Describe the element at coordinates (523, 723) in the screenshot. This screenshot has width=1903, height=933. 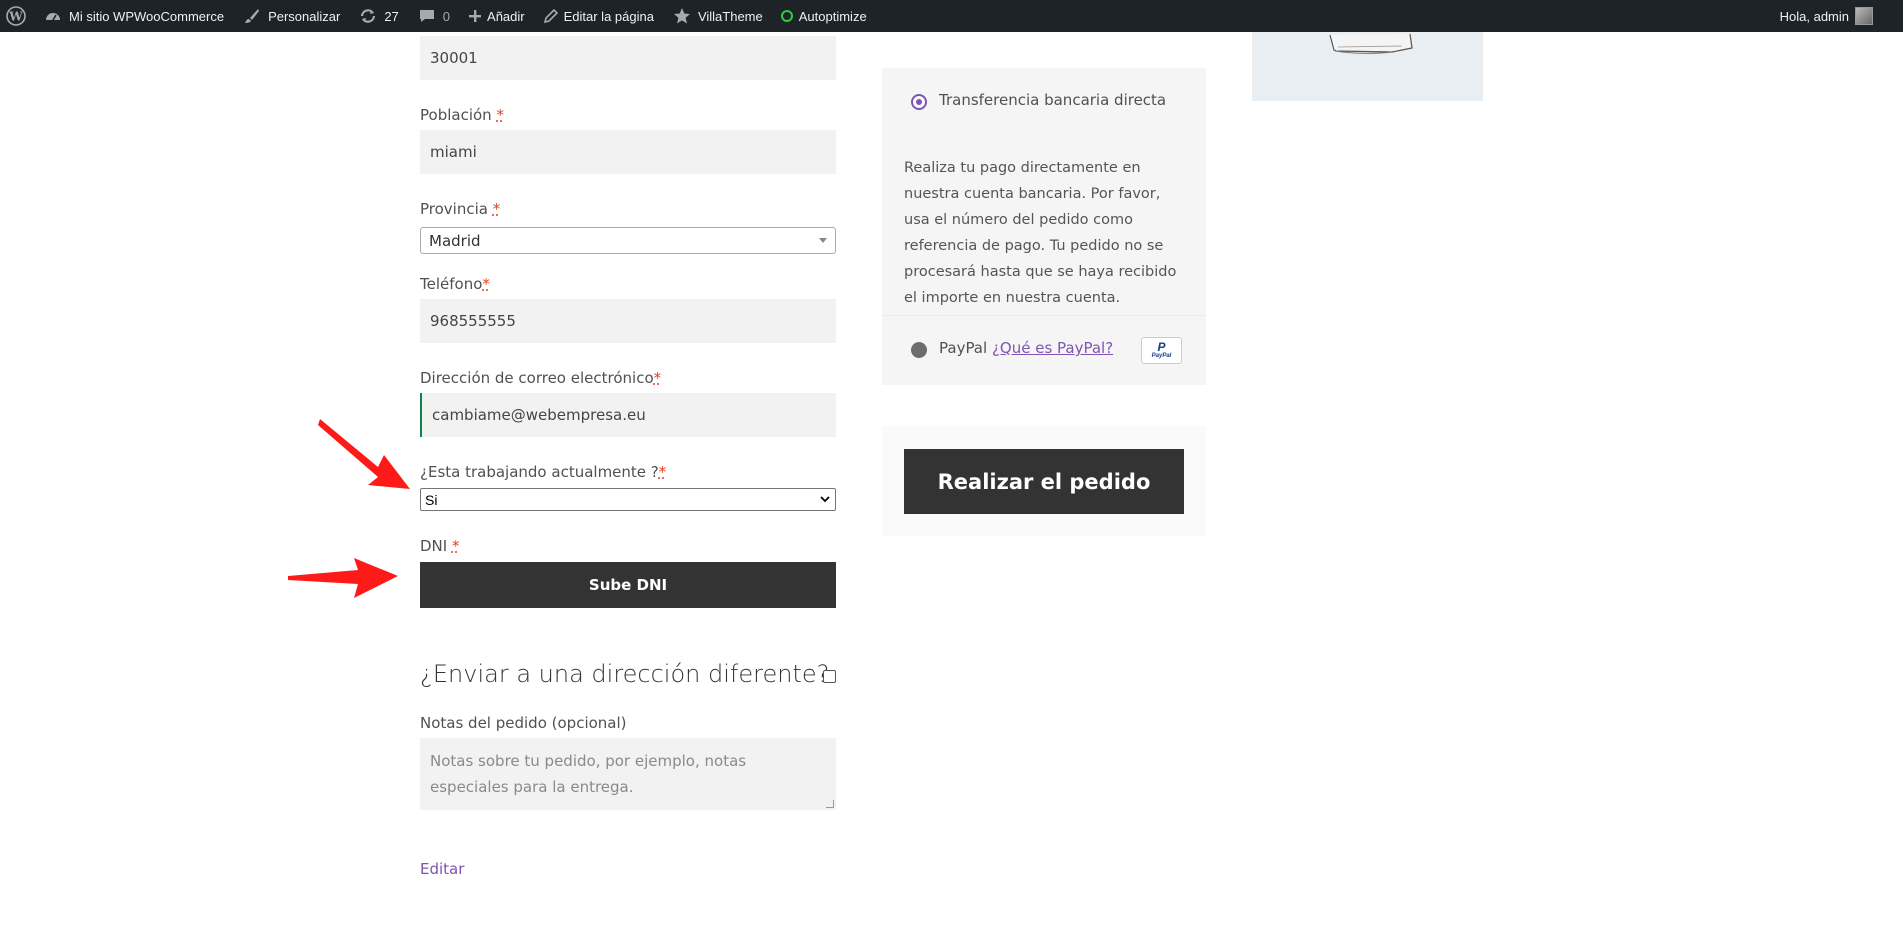
I see `notes-label: Notas del pedido (opcional)` at that location.